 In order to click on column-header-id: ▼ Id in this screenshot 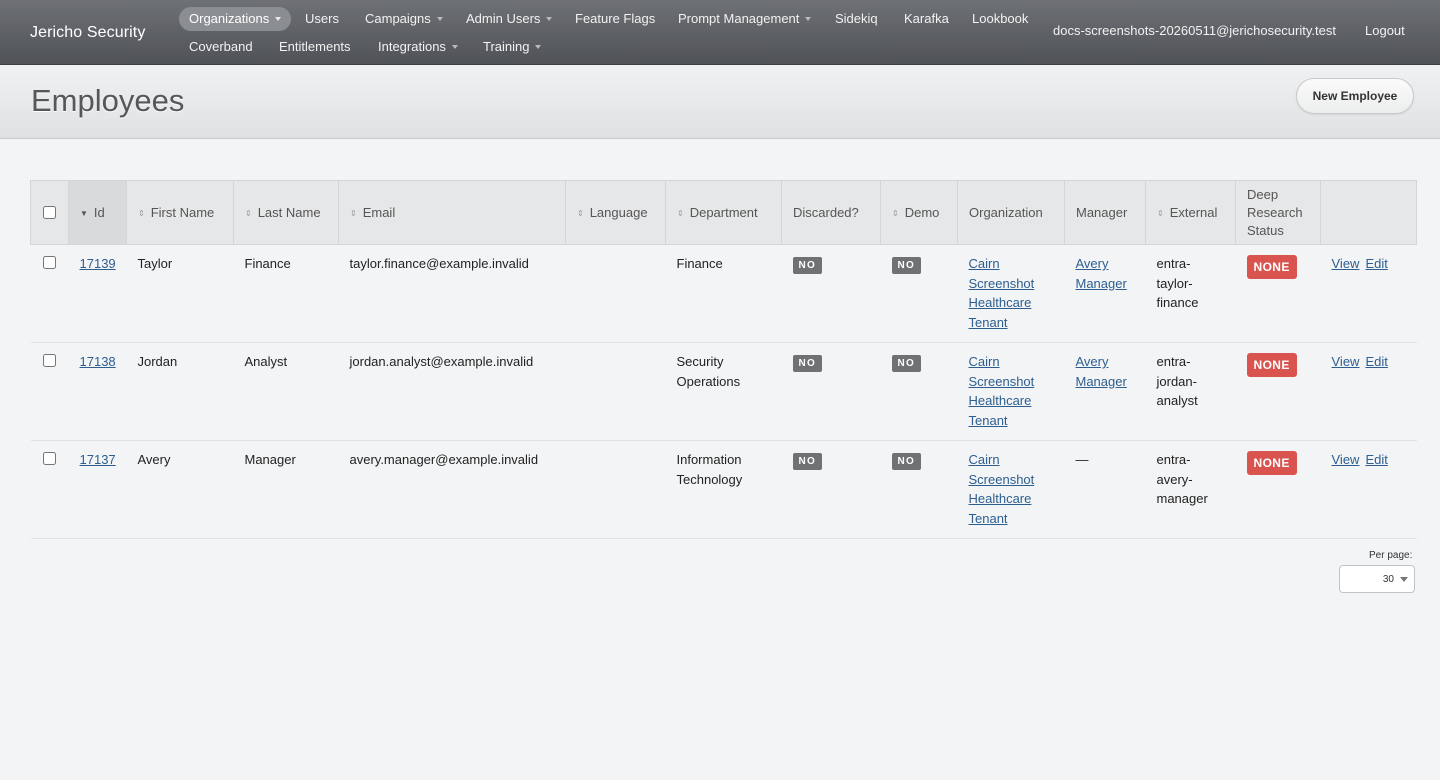, I will do `click(97, 212)`.